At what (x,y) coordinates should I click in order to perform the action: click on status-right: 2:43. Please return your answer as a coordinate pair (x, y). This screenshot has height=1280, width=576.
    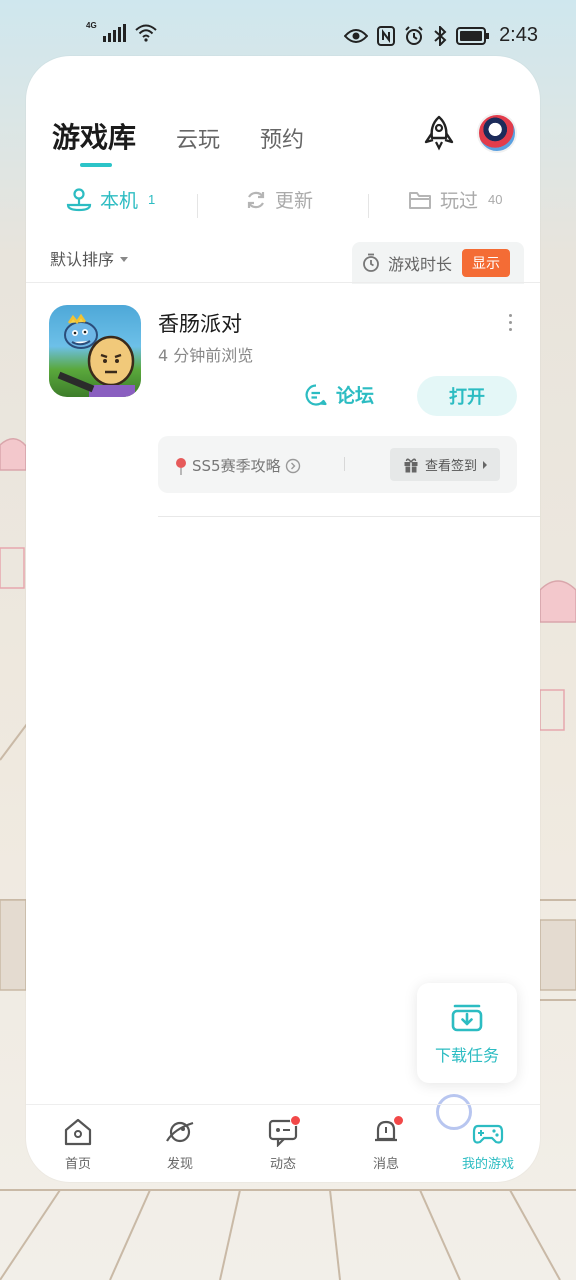
    Looking at the image, I should click on (441, 35).